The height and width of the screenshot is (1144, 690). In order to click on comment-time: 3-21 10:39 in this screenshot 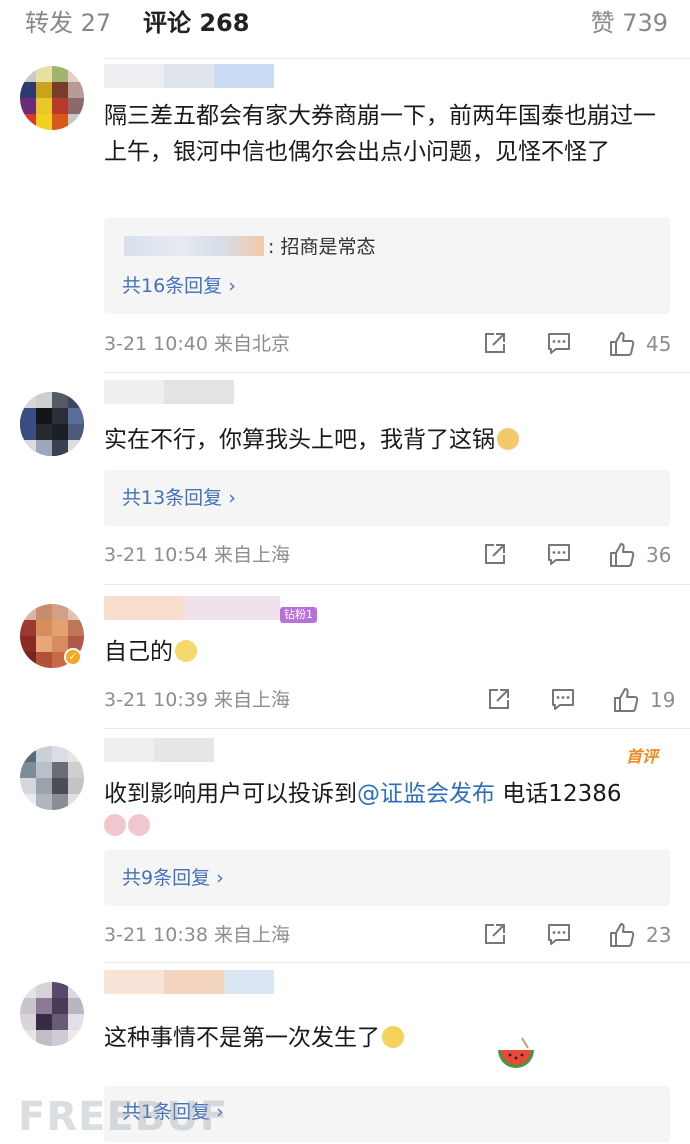, I will do `click(156, 700)`.